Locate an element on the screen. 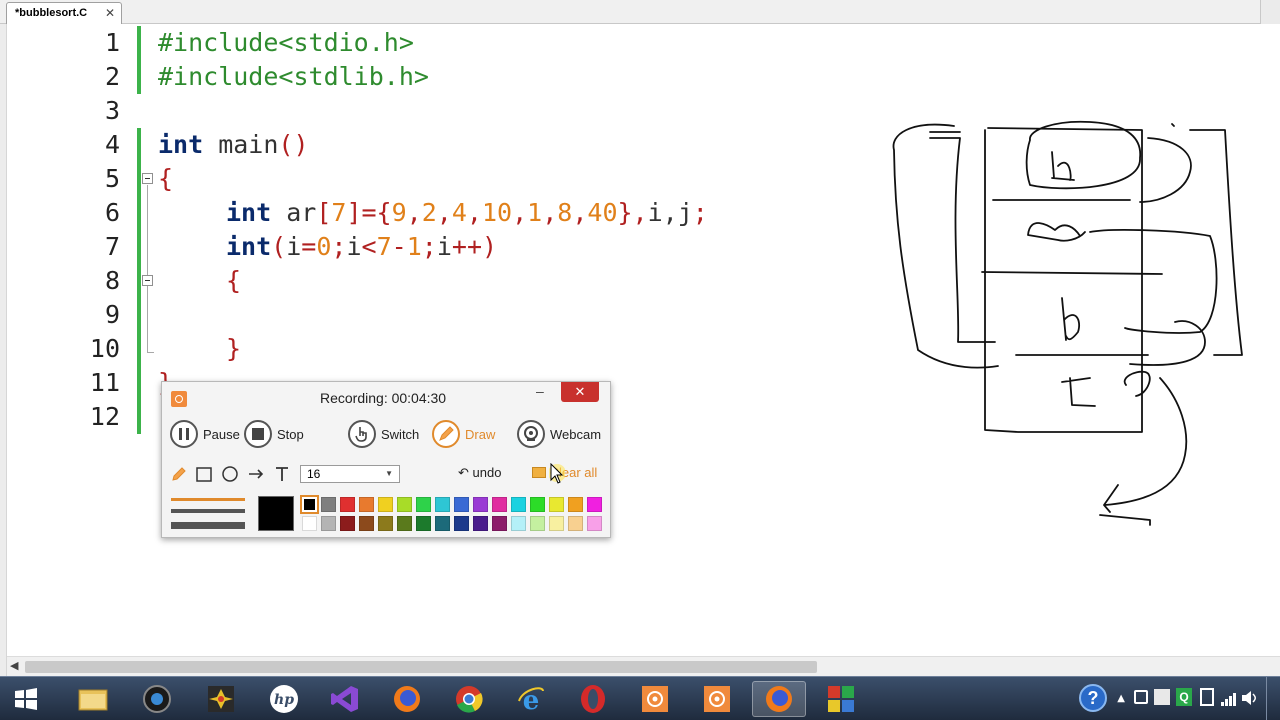  font-size-select: 16 ▼ is located at coordinates (350, 474).